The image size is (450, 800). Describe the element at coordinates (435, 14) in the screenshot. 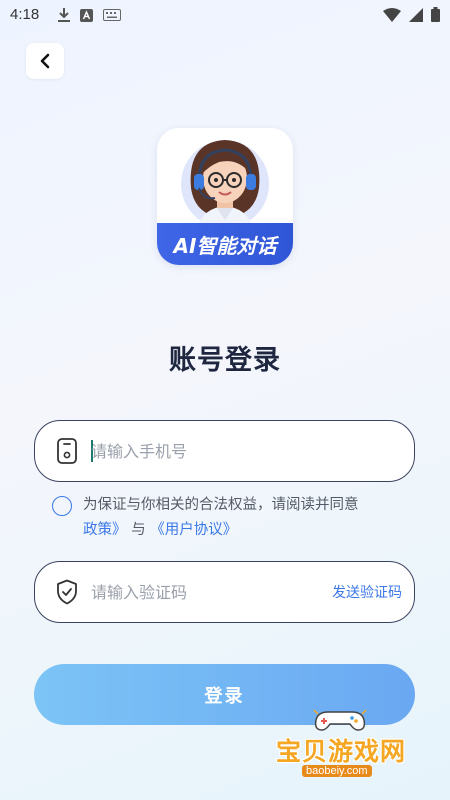

I see `battery-icon` at that location.